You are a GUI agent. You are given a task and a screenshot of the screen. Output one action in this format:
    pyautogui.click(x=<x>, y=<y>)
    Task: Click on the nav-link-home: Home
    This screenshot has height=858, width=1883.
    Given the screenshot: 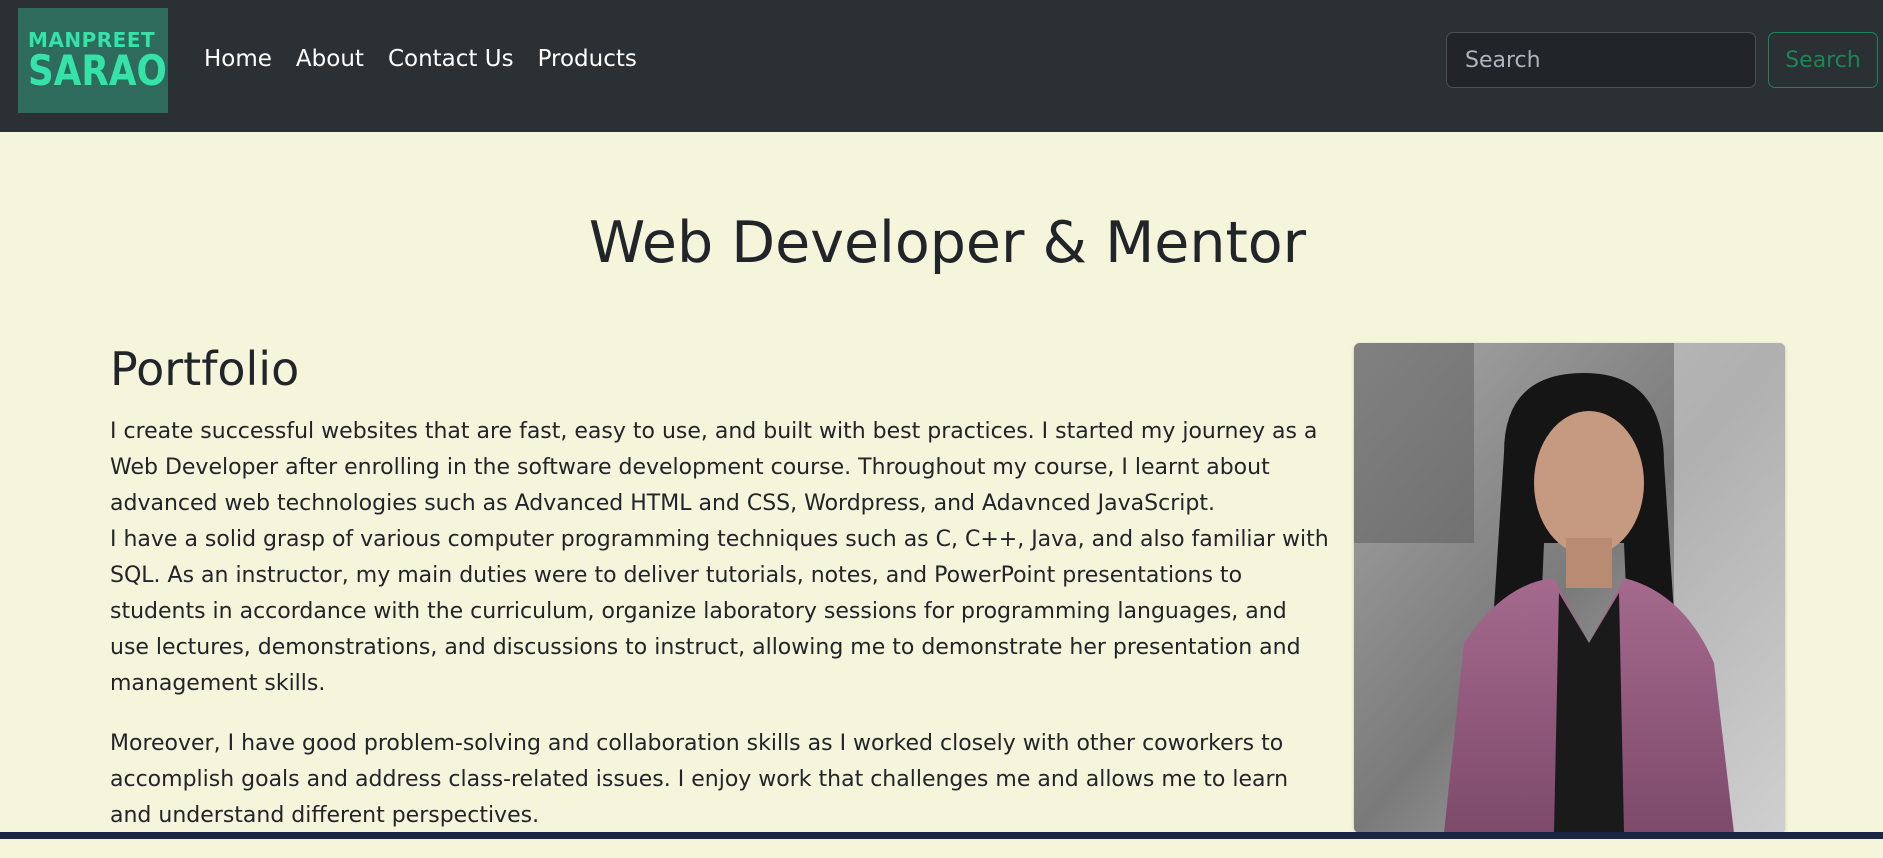 What is the action you would take?
    pyautogui.click(x=238, y=59)
    